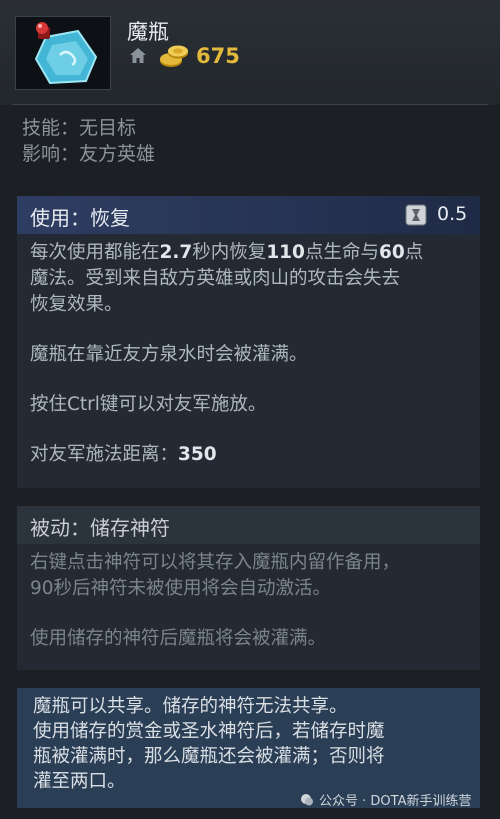  Describe the element at coordinates (248, 525) in the screenshot. I see `passive-ability-header: 被动：储存神符` at that location.